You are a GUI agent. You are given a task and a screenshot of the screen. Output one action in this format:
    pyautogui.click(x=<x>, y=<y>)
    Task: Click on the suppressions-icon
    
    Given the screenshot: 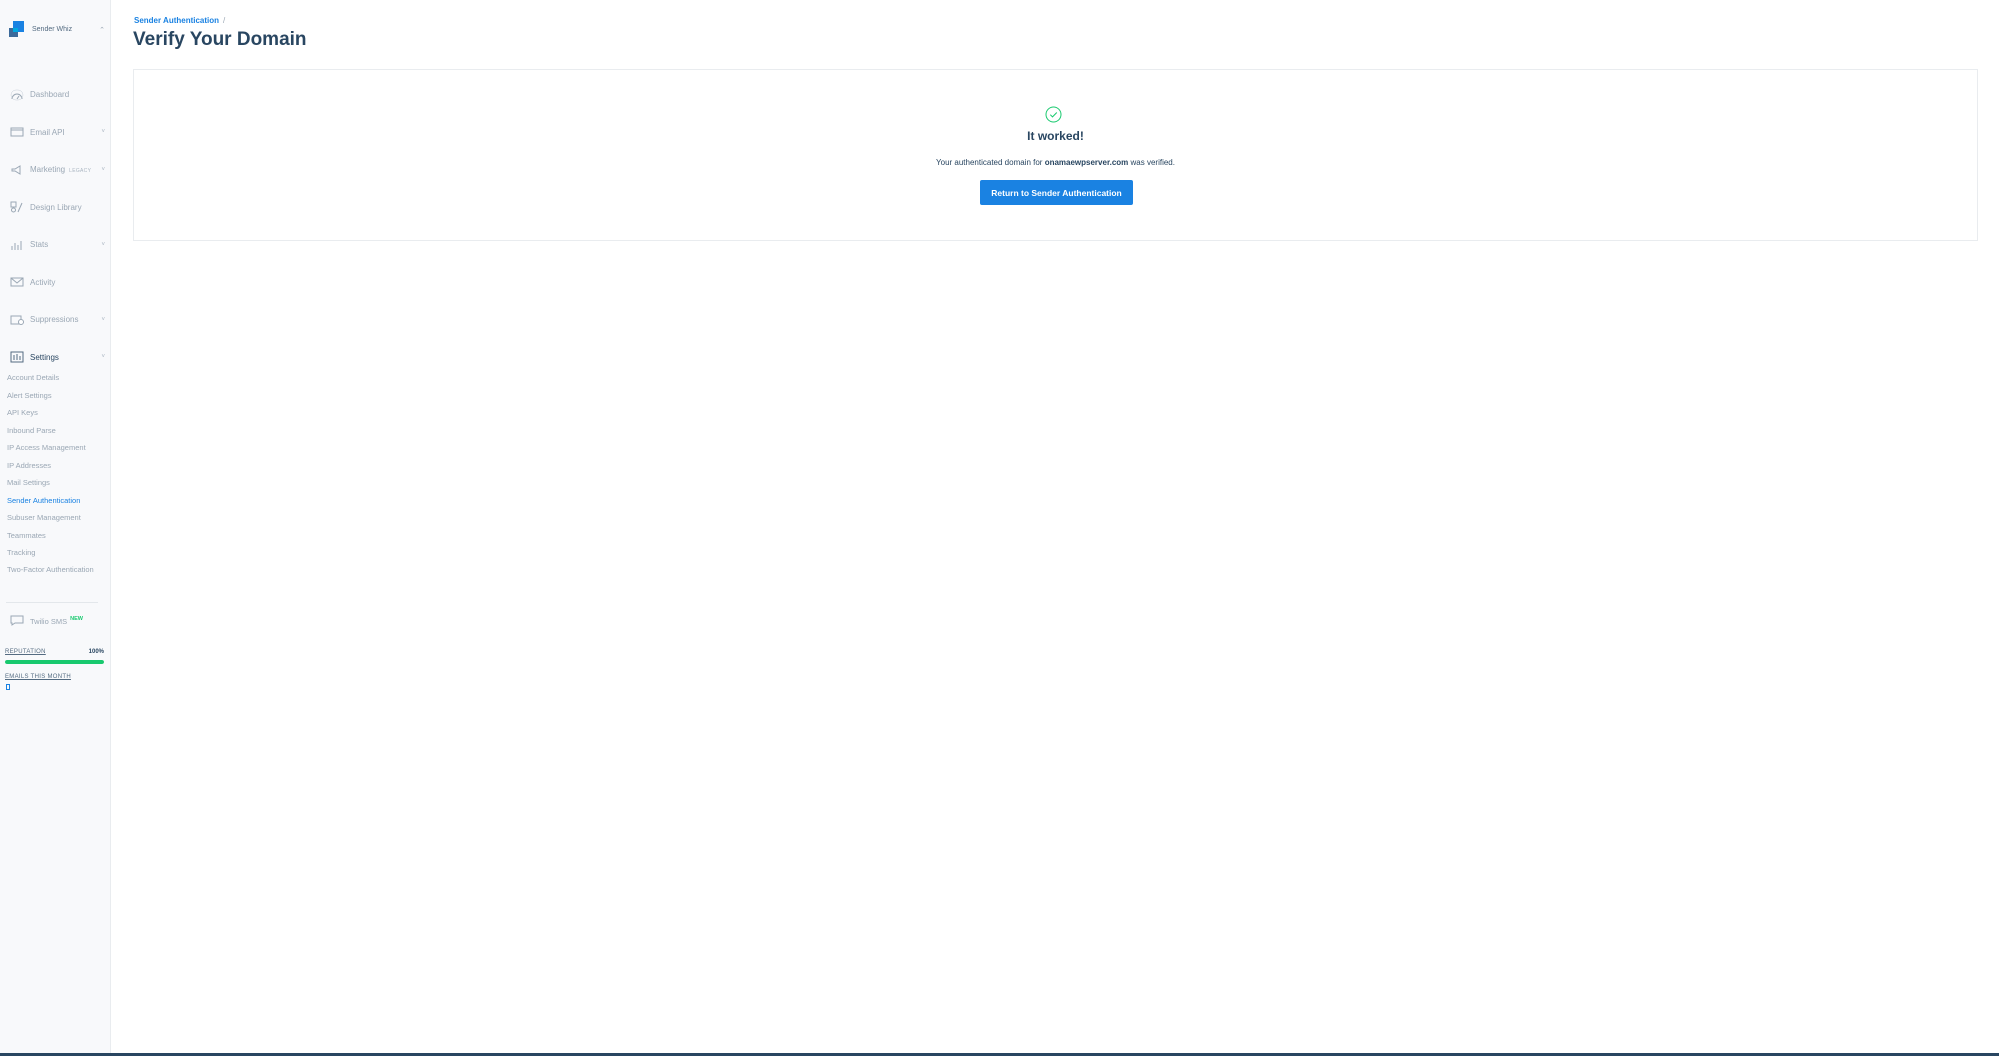 What is the action you would take?
    pyautogui.click(x=17, y=319)
    